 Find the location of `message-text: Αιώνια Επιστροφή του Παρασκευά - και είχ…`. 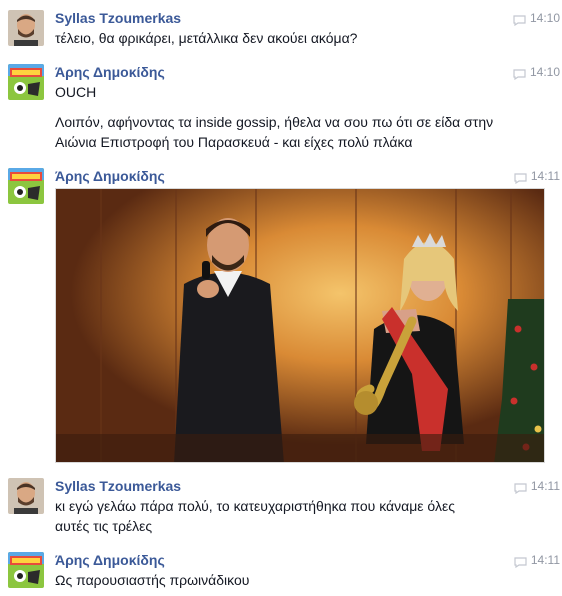

message-text: Αιώνια Επιστροφή του Παρασκευά - και είχ… is located at coordinates (234, 142).